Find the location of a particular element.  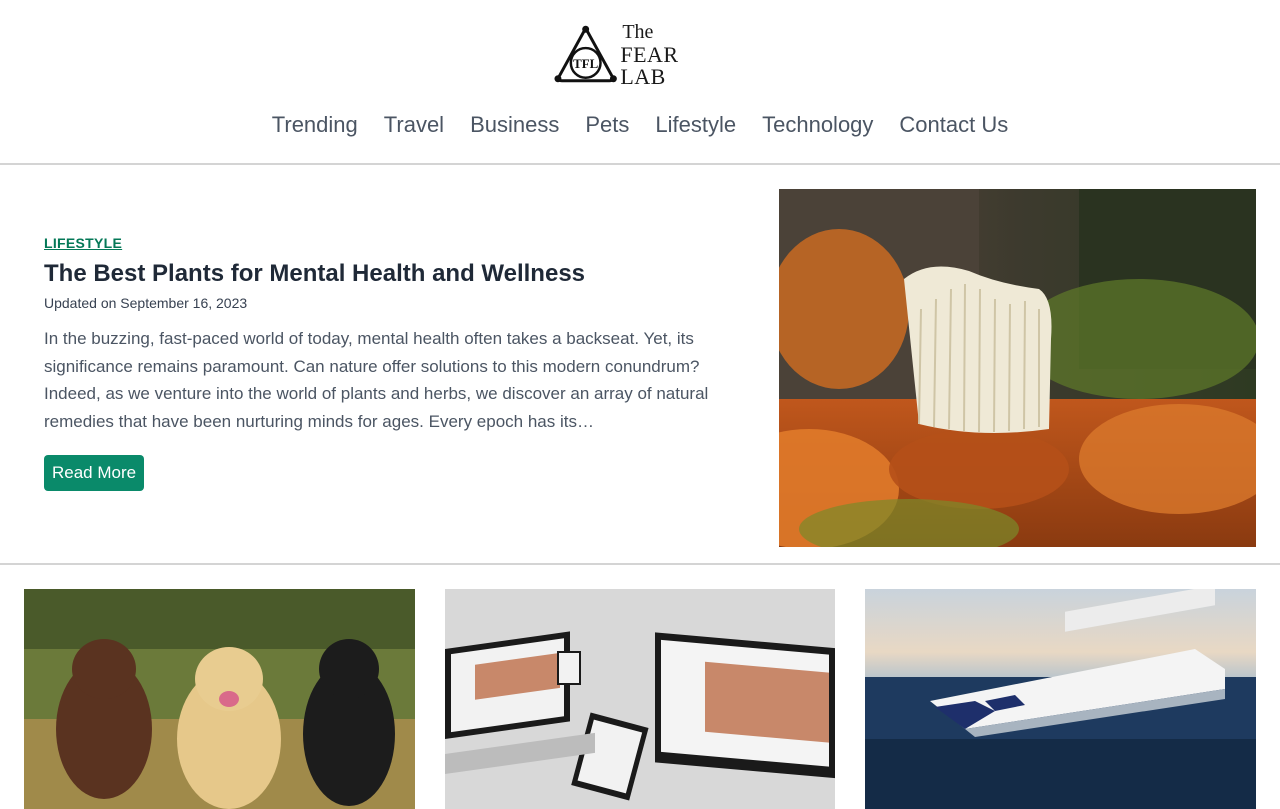

cruise-ship-image is located at coordinates (1060, 699).